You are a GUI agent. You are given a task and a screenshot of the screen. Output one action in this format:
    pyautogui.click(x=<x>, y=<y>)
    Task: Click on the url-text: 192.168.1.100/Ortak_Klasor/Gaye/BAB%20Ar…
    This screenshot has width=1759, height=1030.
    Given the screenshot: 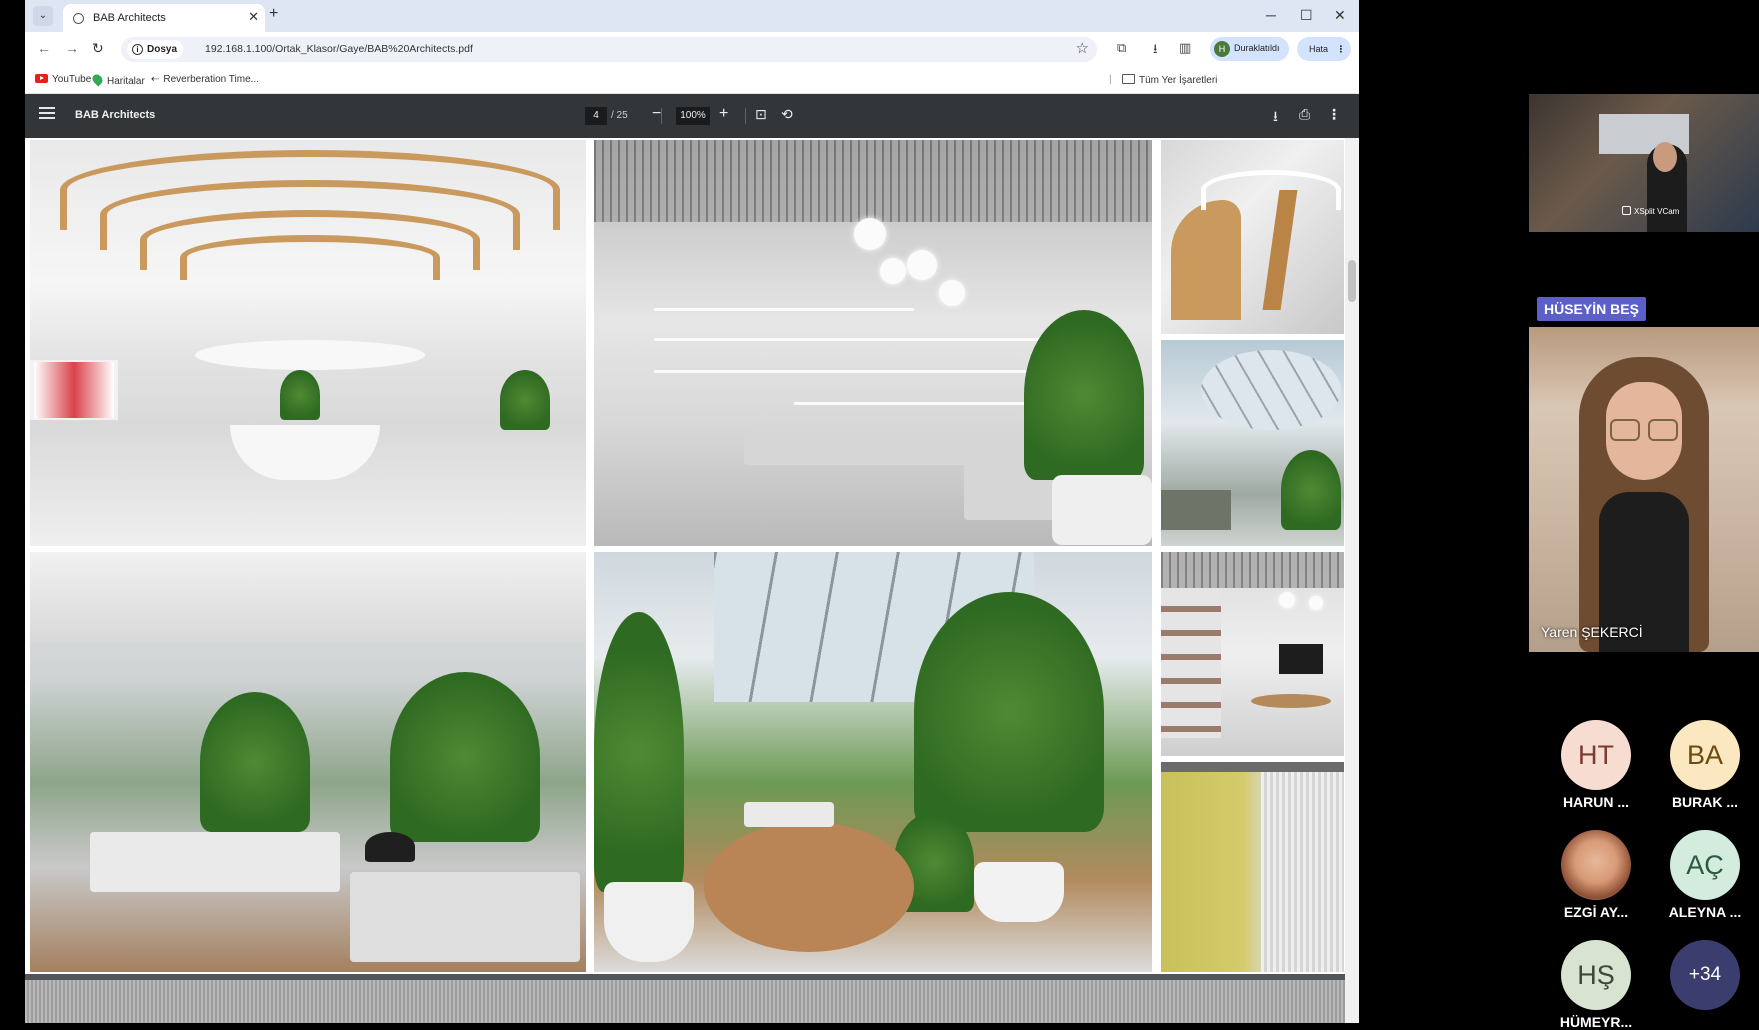 What is the action you would take?
    pyautogui.click(x=339, y=49)
    